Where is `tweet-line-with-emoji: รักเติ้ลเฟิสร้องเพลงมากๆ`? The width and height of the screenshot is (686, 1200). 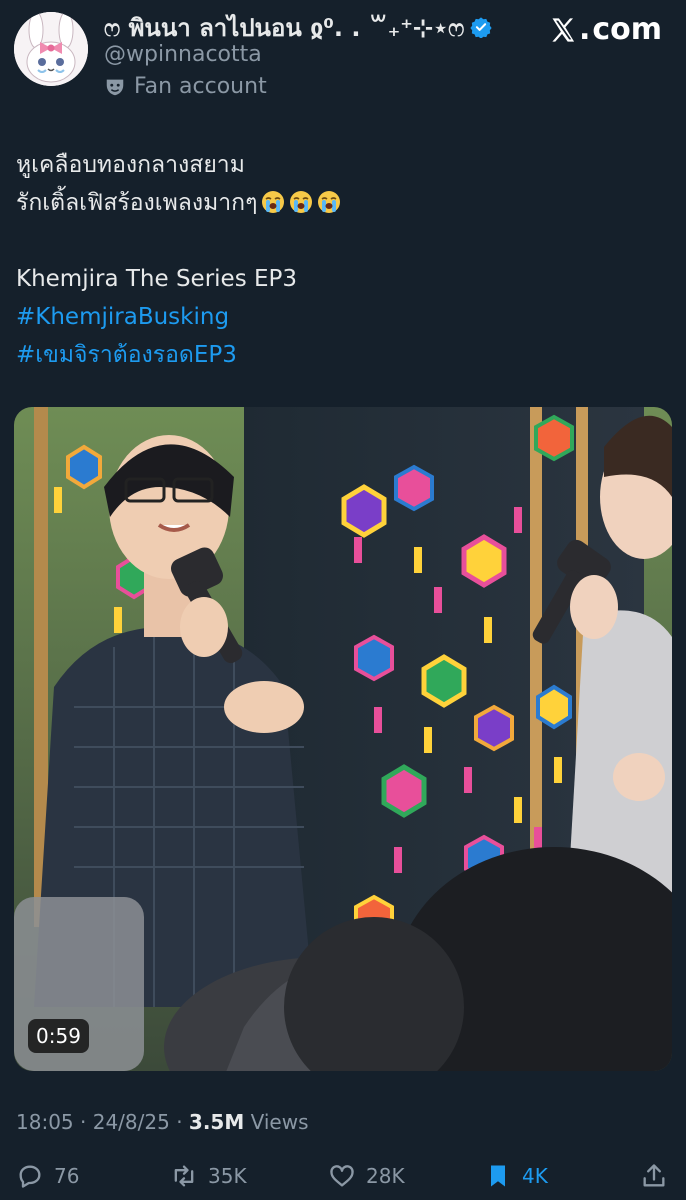 tweet-line-with-emoji: รักเติ้ลเฟิสร้องเพลงมากๆ is located at coordinates (341, 203).